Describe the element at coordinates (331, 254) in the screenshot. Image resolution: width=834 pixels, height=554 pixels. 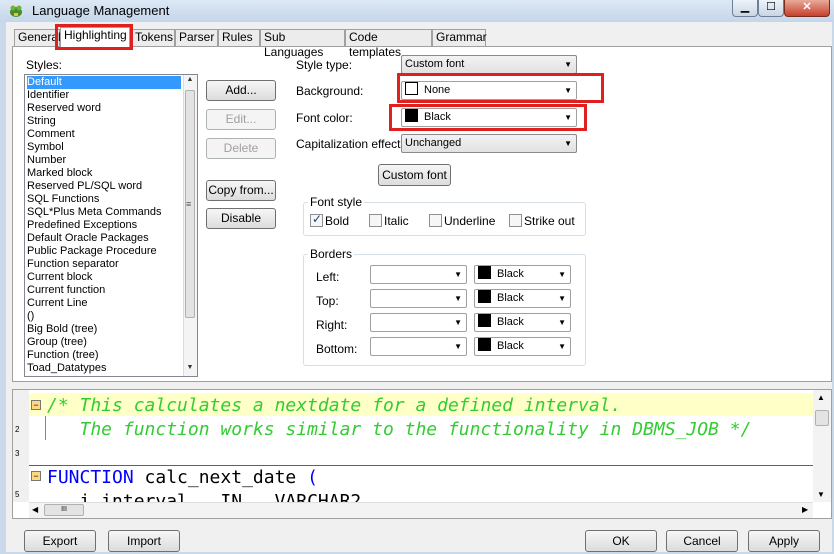
I see `borders-title: Borders` at that location.